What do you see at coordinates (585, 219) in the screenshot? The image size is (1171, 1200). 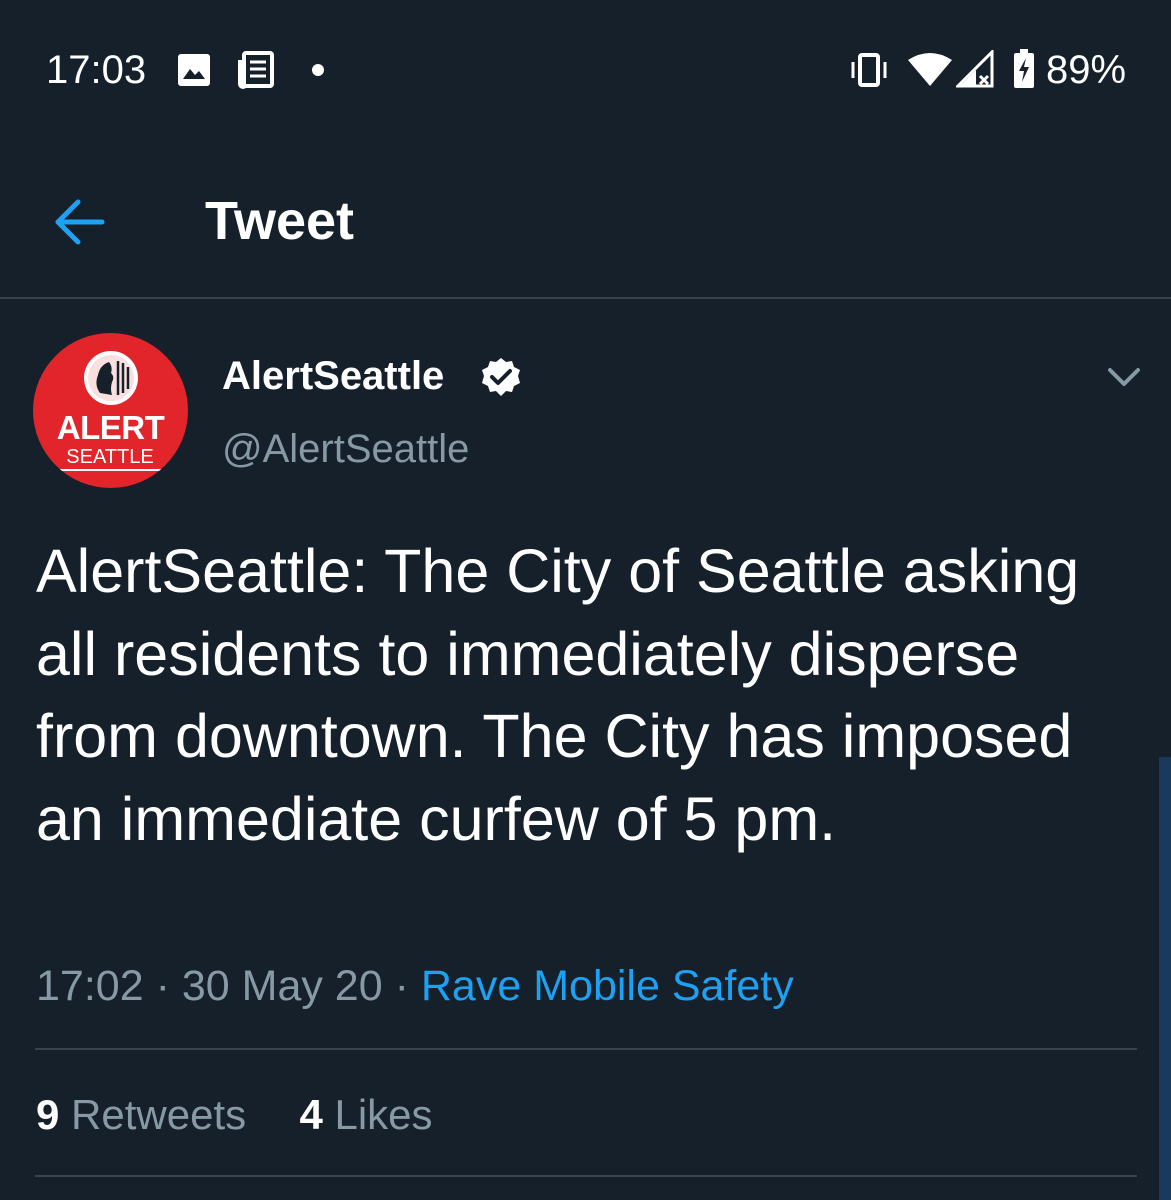 I see `tweet-header: Tweet` at bounding box center [585, 219].